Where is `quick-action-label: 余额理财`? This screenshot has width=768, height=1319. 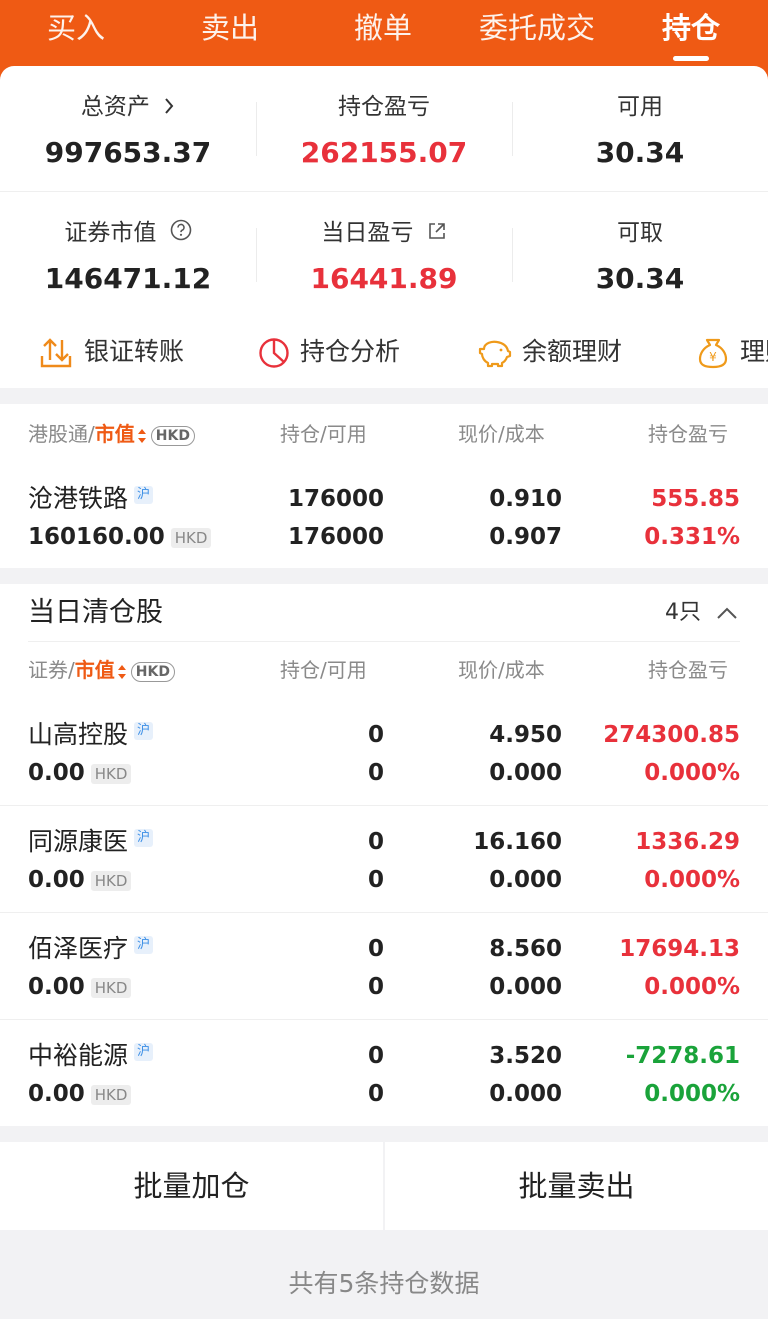 quick-action-label: 余额理财 is located at coordinates (572, 351).